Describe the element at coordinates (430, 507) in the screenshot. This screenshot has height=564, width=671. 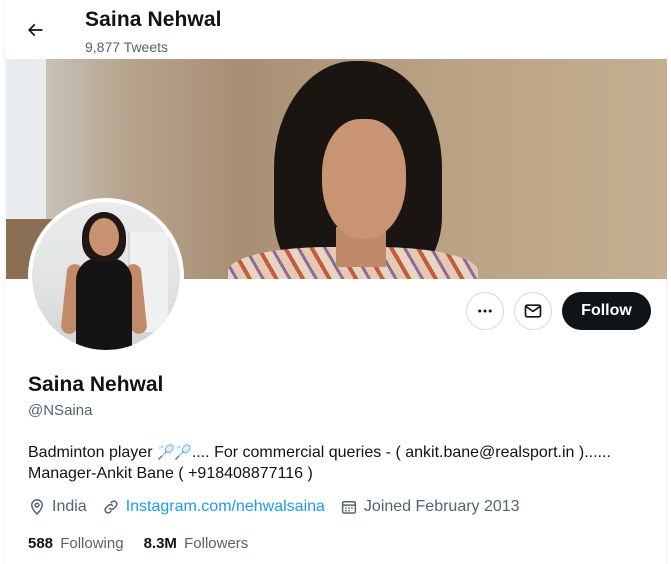
I see `join-date: Joined February 2013` at that location.